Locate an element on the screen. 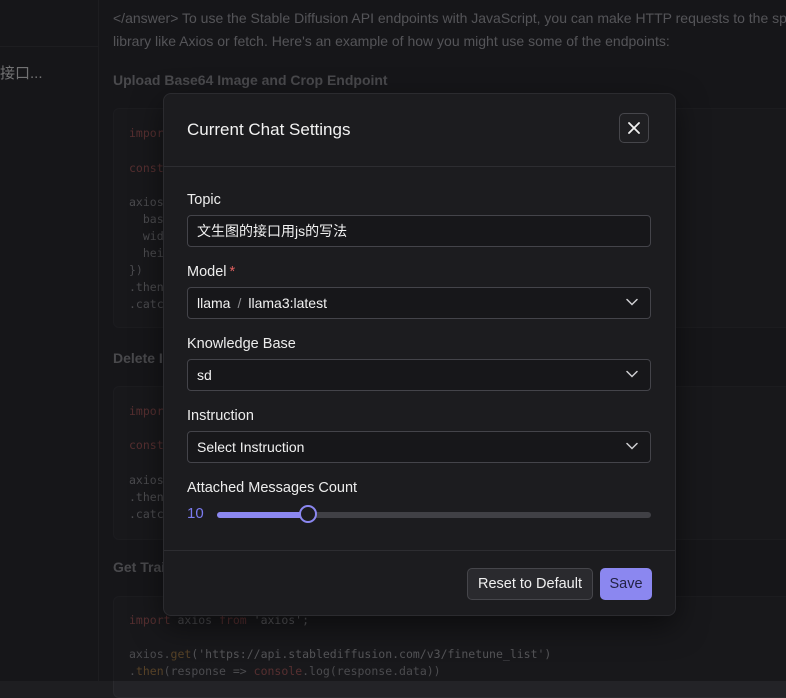 The height and width of the screenshot is (698, 786). knowledge-base-value: sd is located at coordinates (204, 375).